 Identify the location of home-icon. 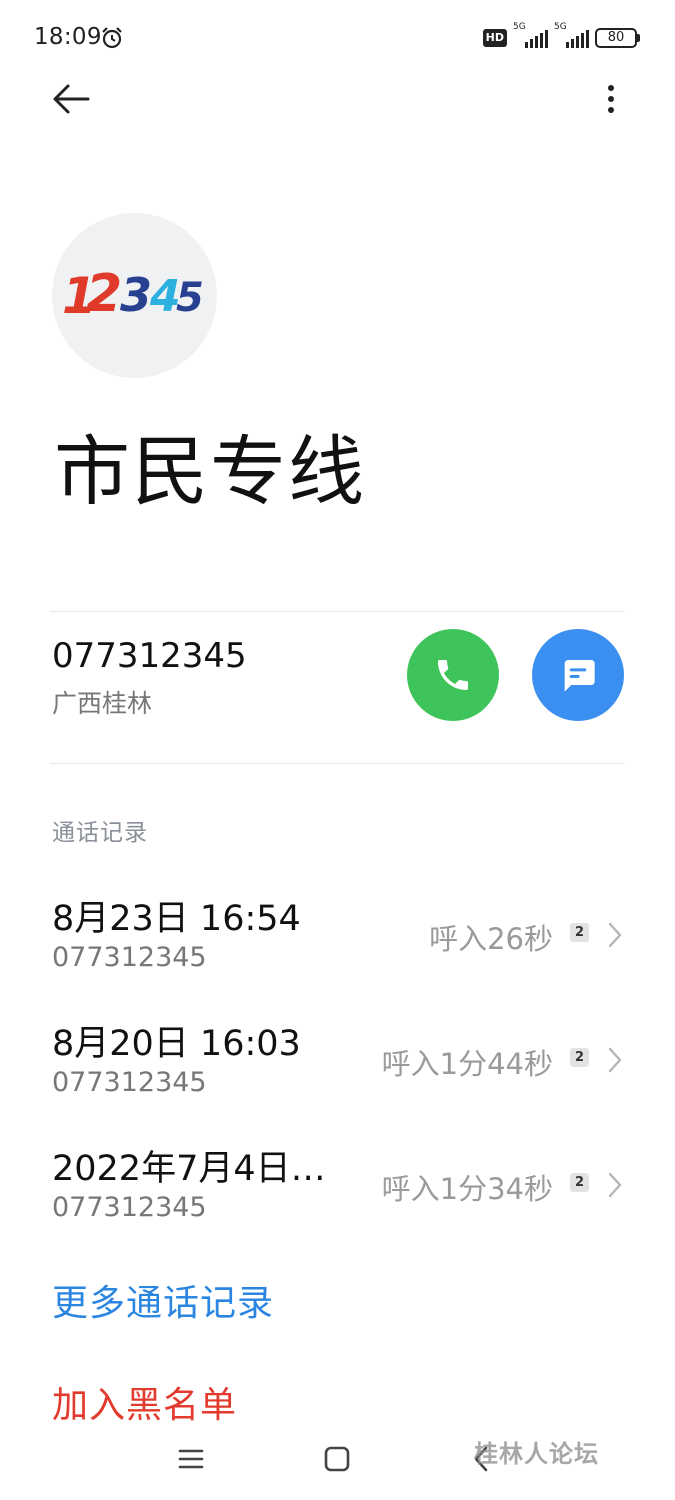
(337, 1459).